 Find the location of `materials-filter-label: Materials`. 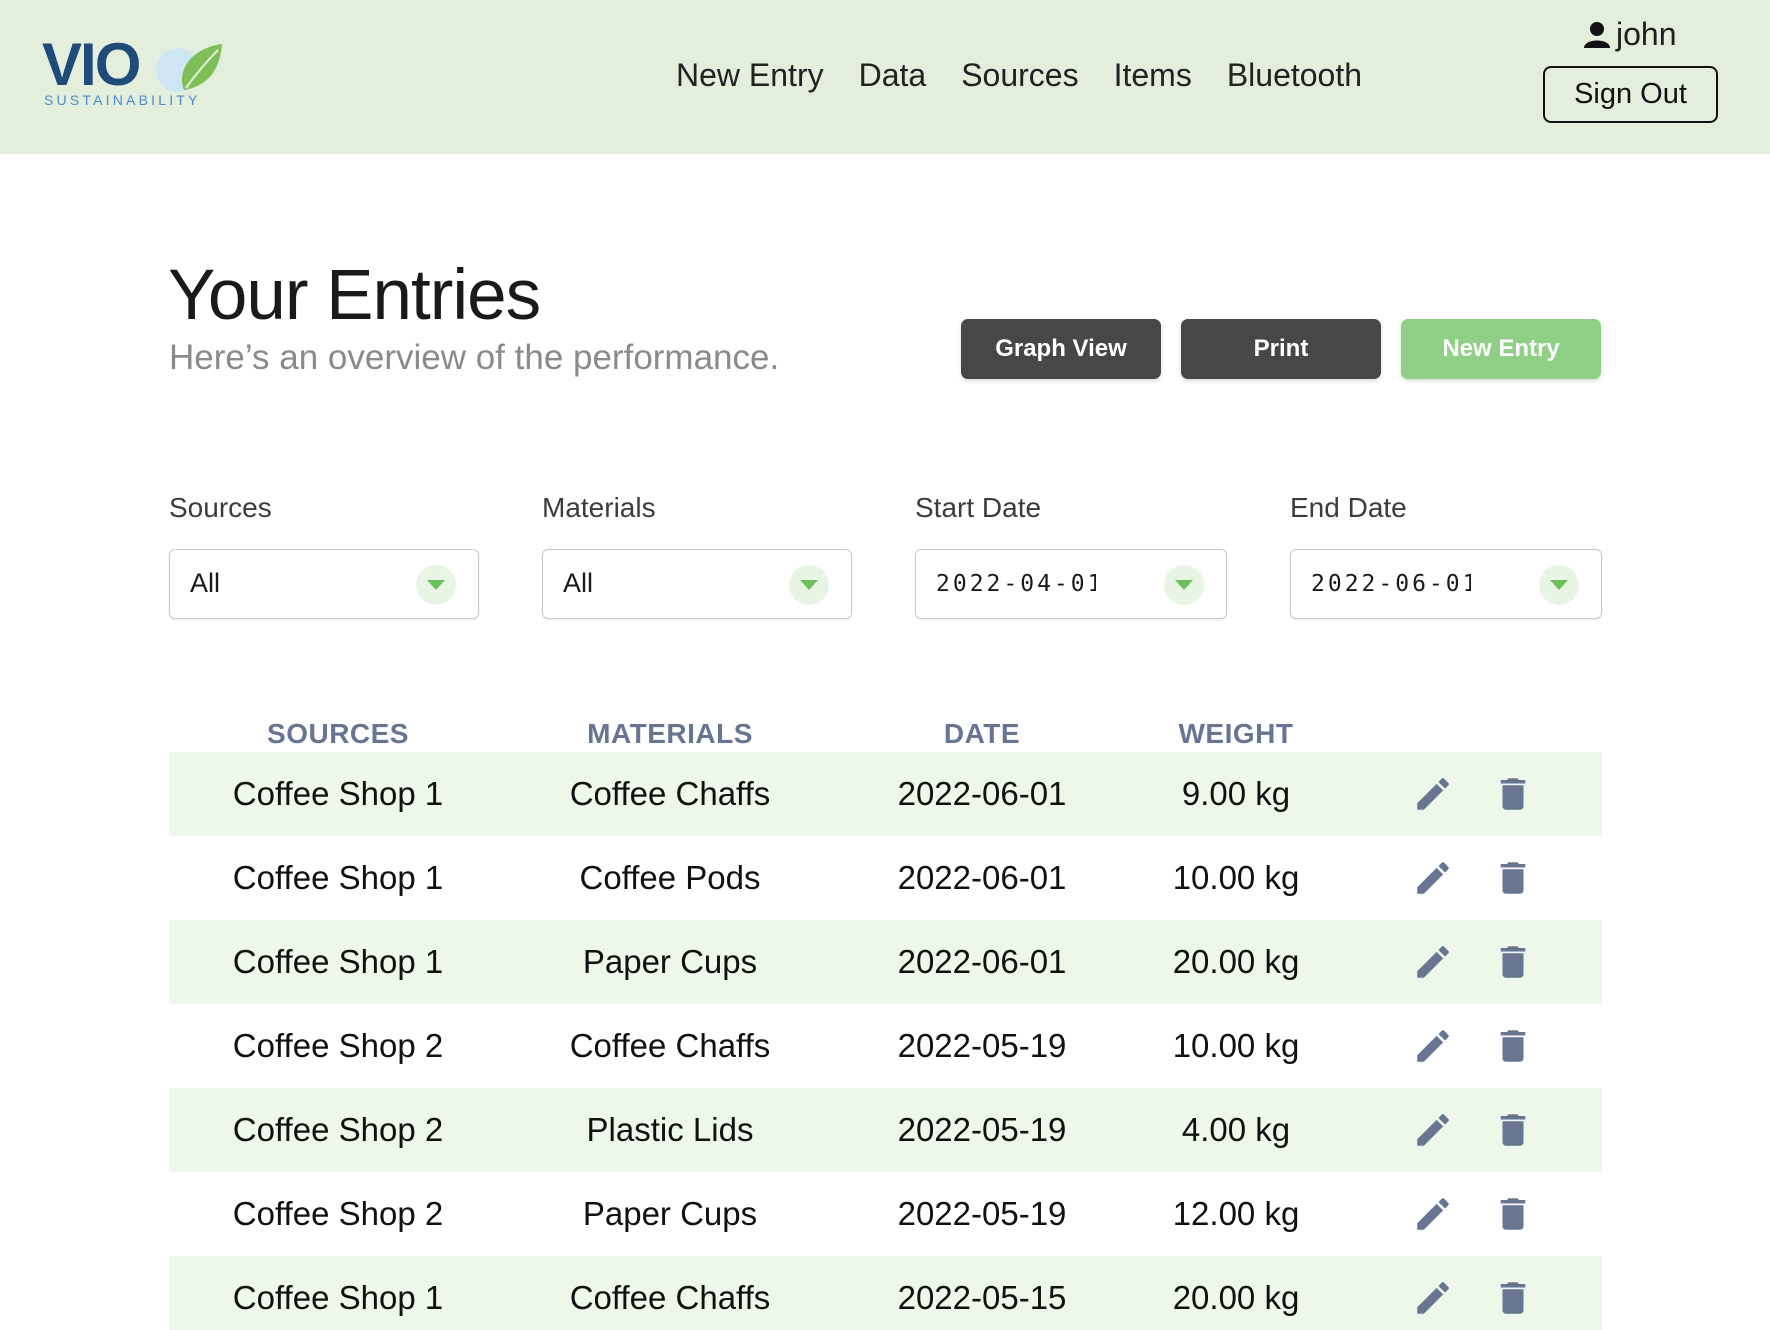

materials-filter-label: Materials is located at coordinates (599, 507).